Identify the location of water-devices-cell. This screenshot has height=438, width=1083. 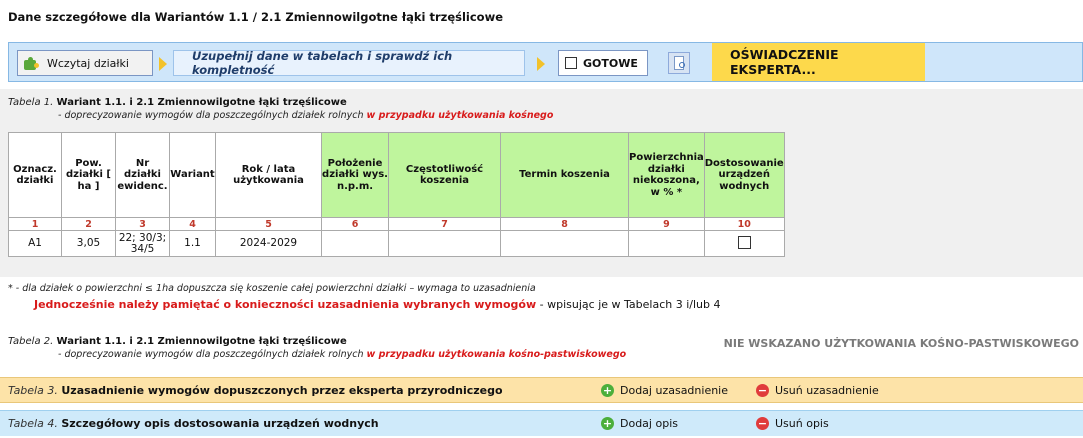
(744, 243).